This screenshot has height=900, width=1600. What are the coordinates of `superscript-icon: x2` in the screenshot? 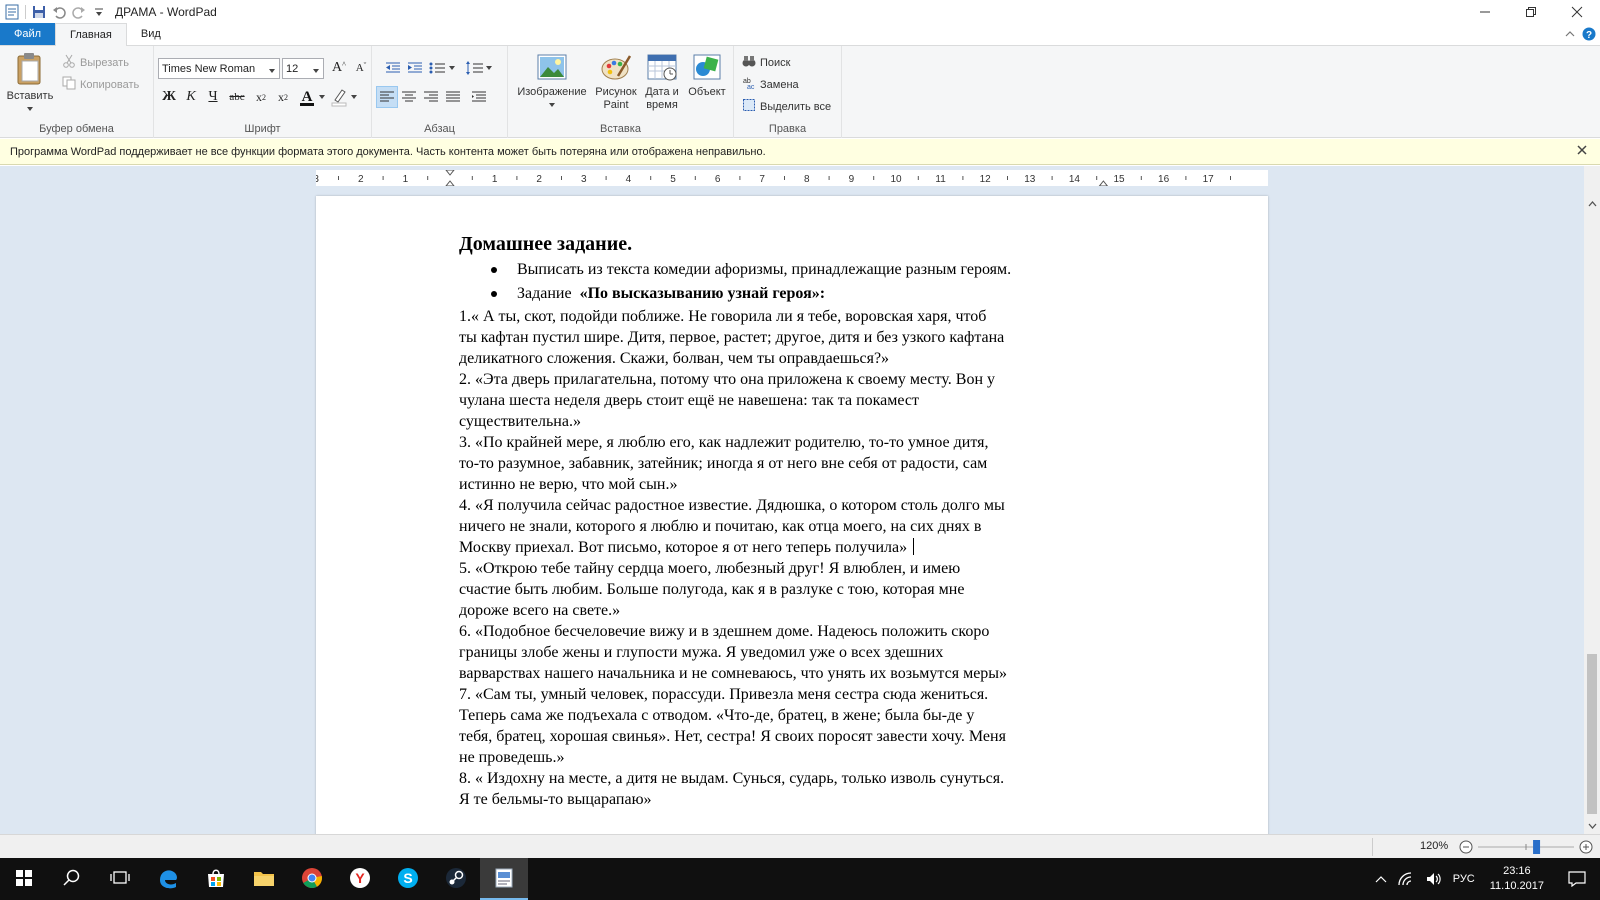 It's located at (283, 97).